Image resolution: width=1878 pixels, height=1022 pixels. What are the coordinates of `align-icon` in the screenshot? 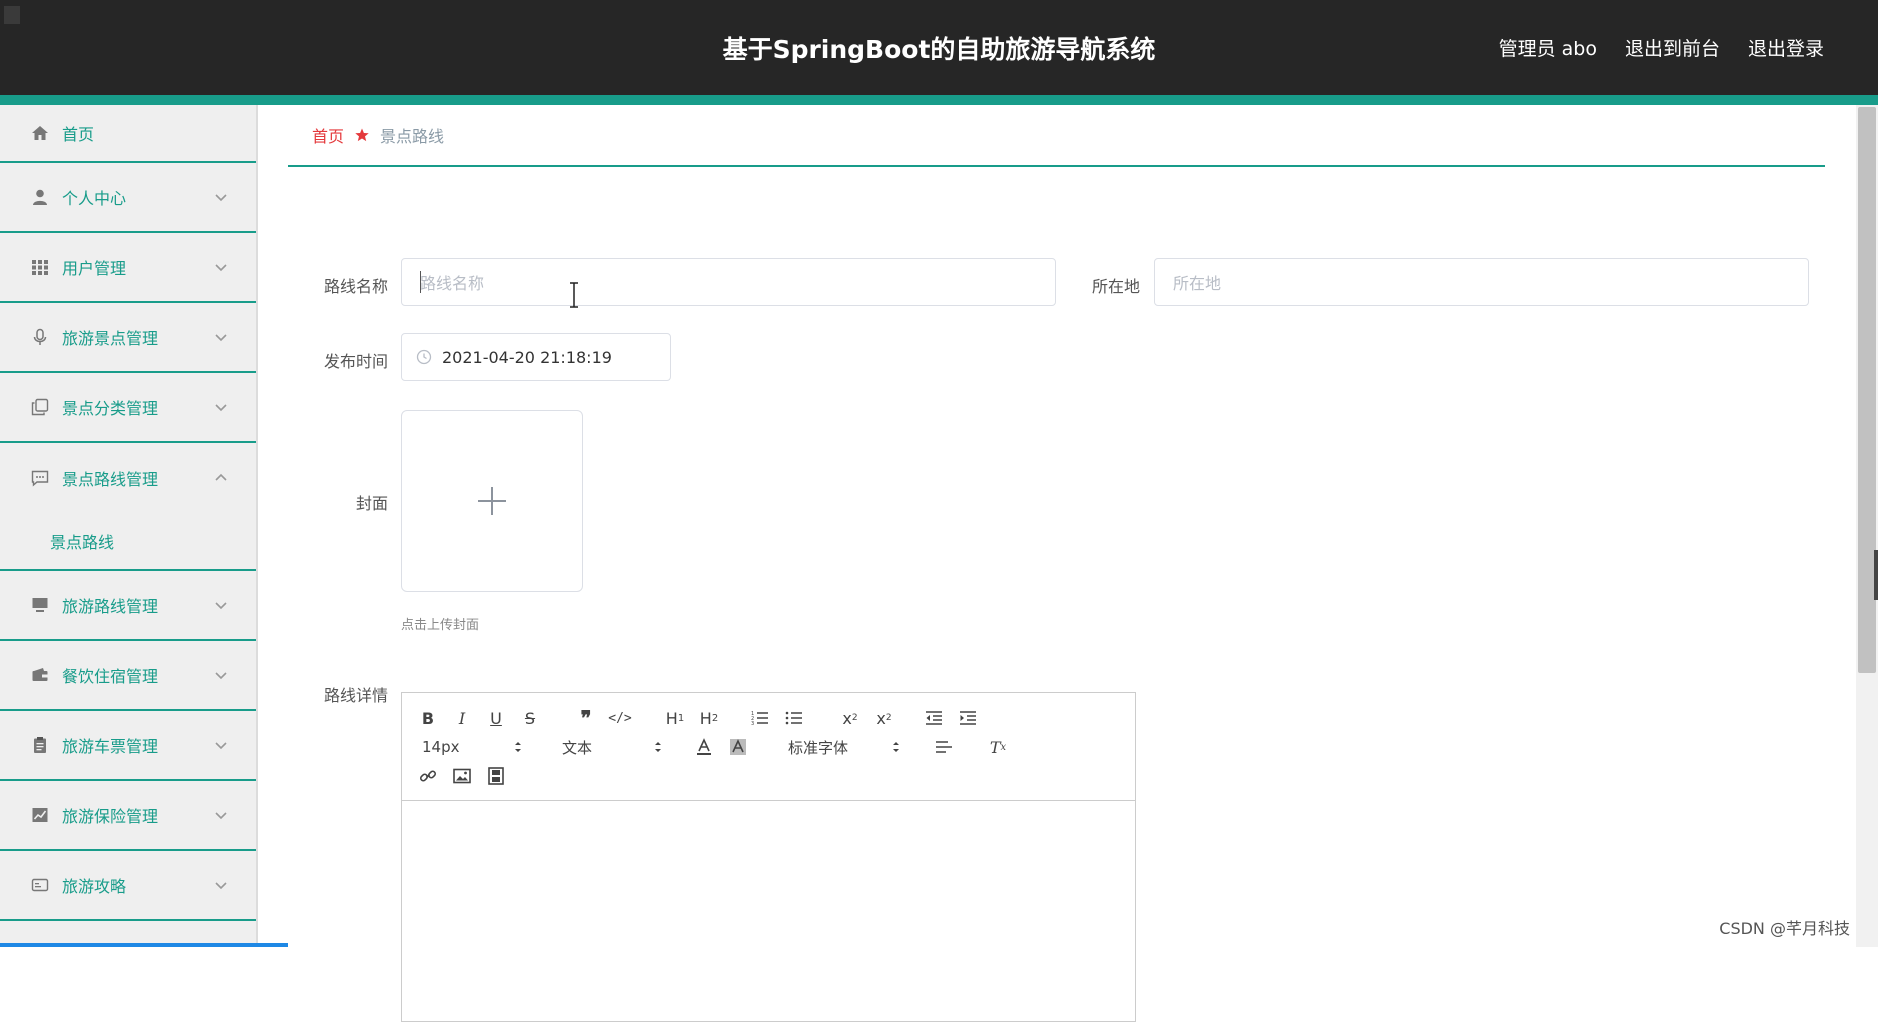 It's located at (944, 747).